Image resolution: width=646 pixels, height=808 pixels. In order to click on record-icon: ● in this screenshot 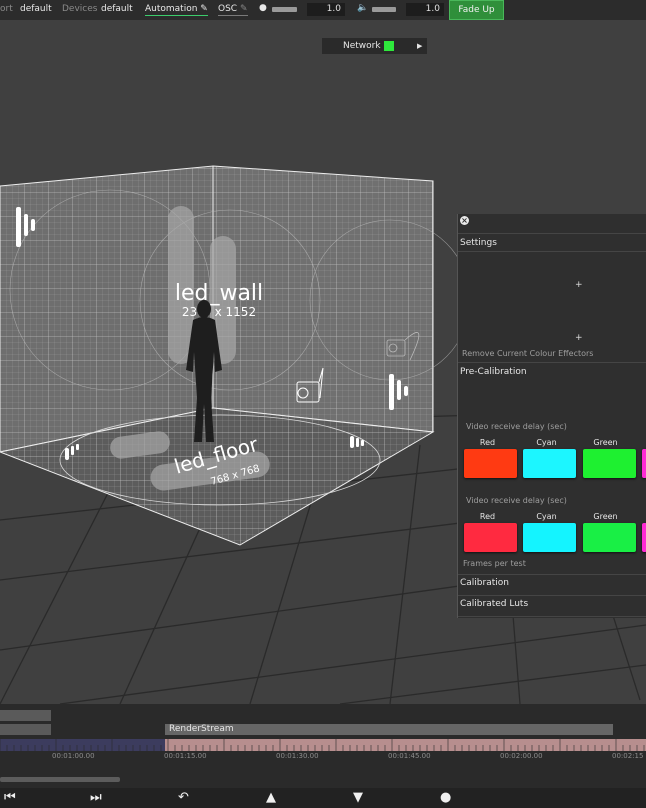, I will do `click(445, 798)`.